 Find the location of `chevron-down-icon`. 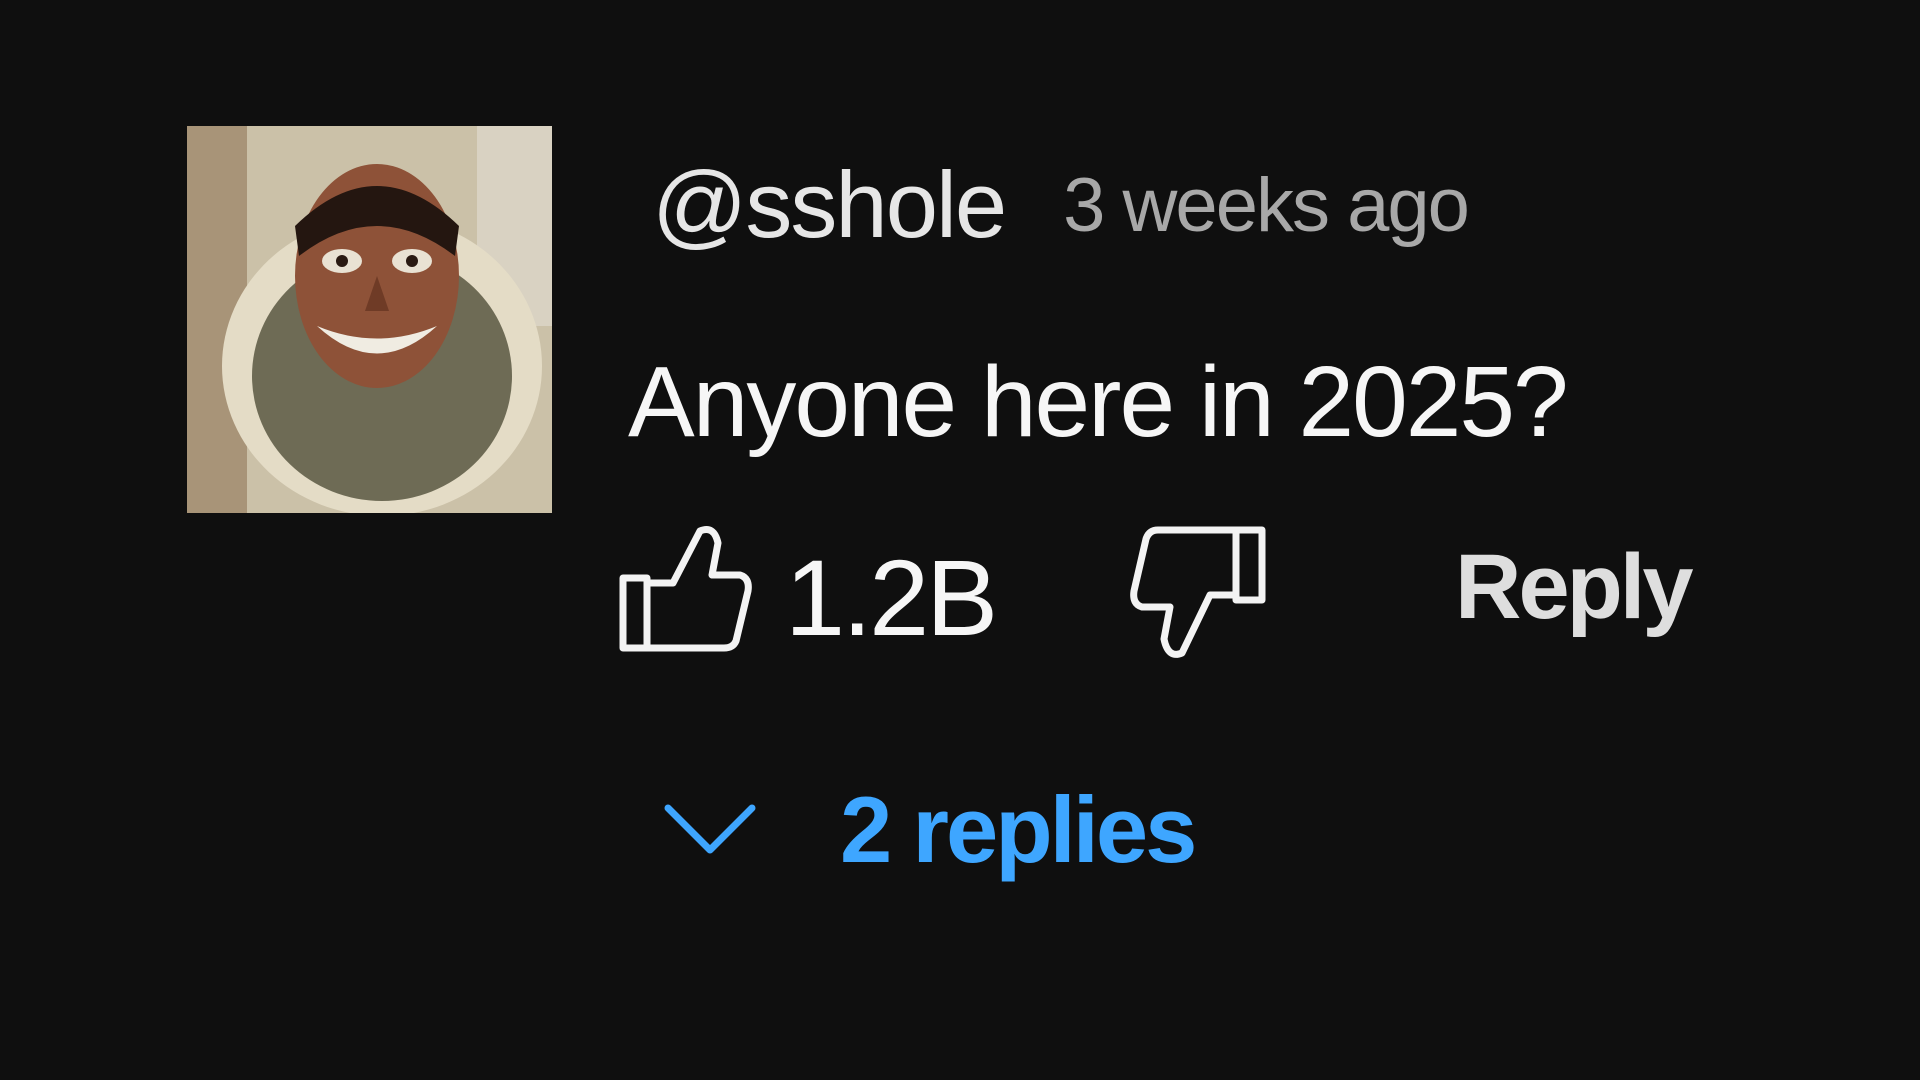

chevron-down-icon is located at coordinates (710, 829).